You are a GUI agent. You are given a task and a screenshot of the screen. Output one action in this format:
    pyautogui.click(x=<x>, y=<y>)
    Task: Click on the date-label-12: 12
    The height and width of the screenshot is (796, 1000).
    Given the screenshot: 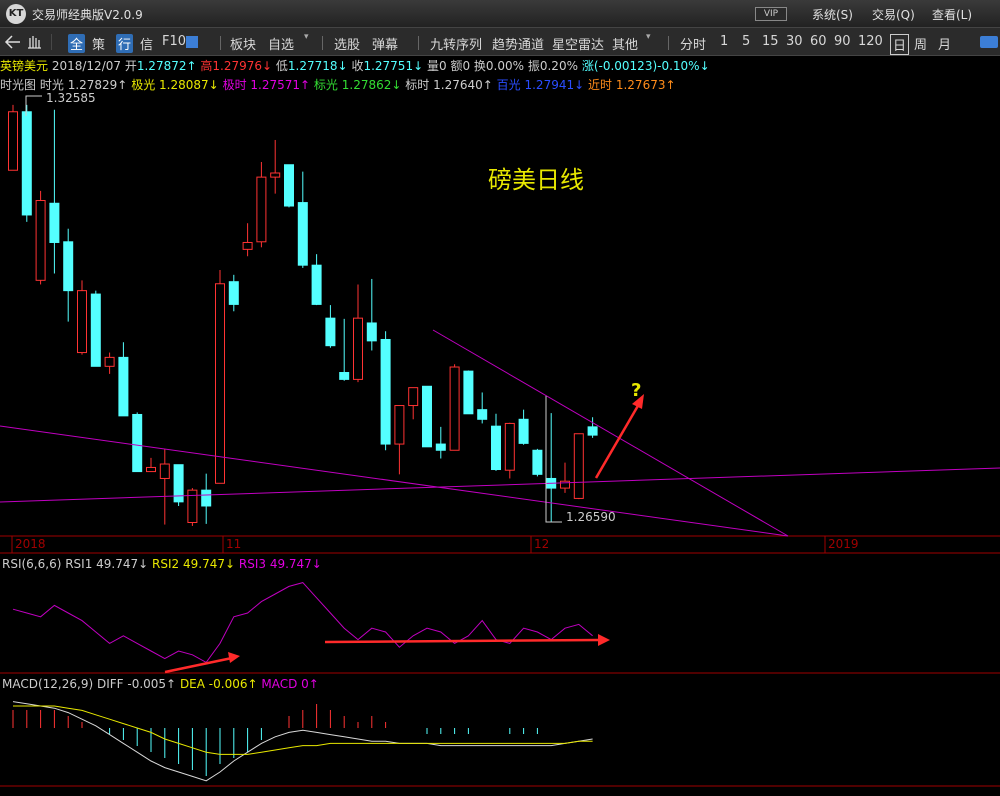 What is the action you would take?
    pyautogui.click(x=542, y=544)
    